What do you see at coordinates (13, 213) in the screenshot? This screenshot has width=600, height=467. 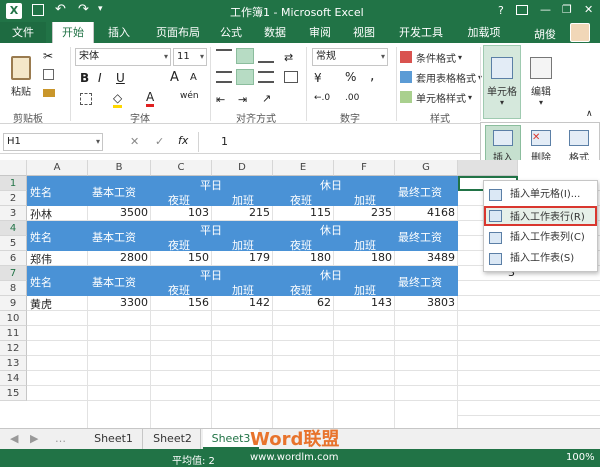 I see `row-header: 3` at bounding box center [13, 213].